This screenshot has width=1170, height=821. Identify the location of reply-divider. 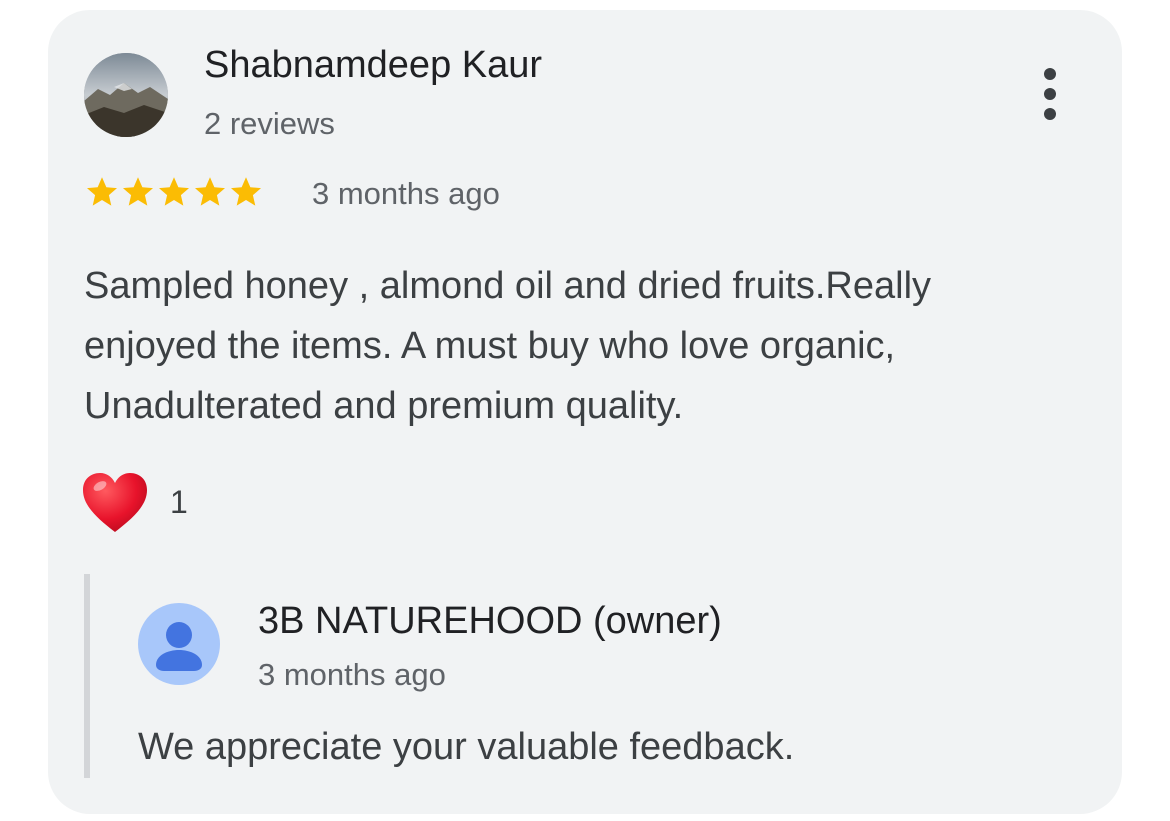
(87, 676).